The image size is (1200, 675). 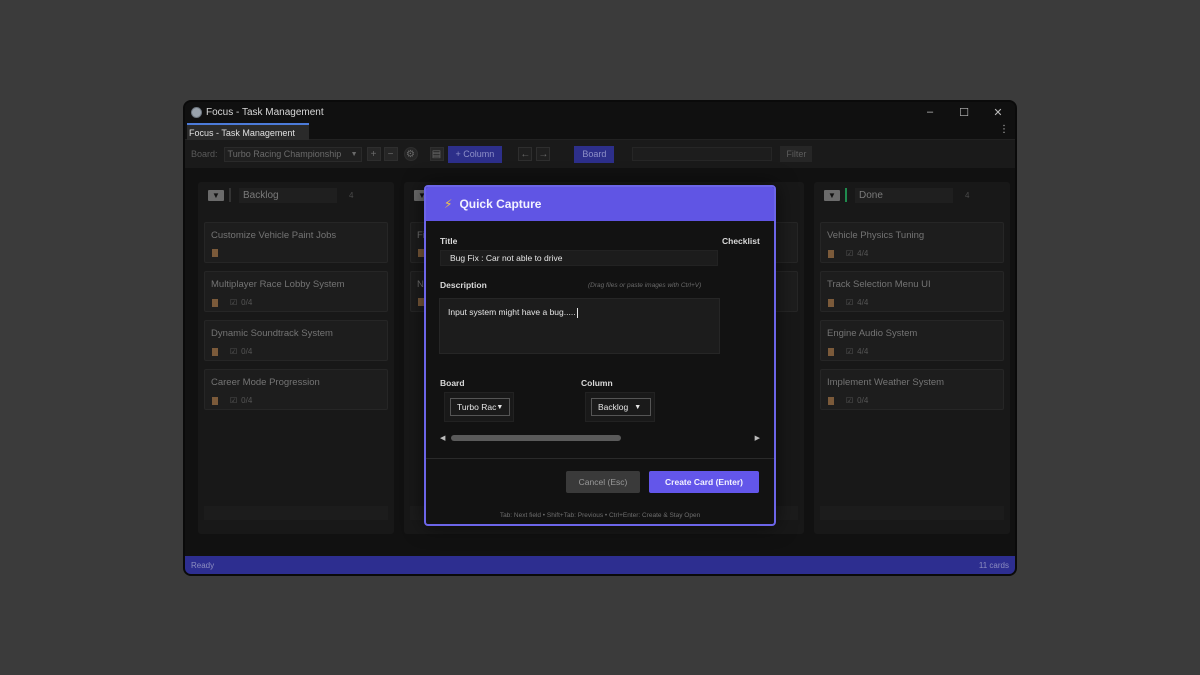 What do you see at coordinates (536, 438) in the screenshot?
I see `scrollbar-thumb` at bounding box center [536, 438].